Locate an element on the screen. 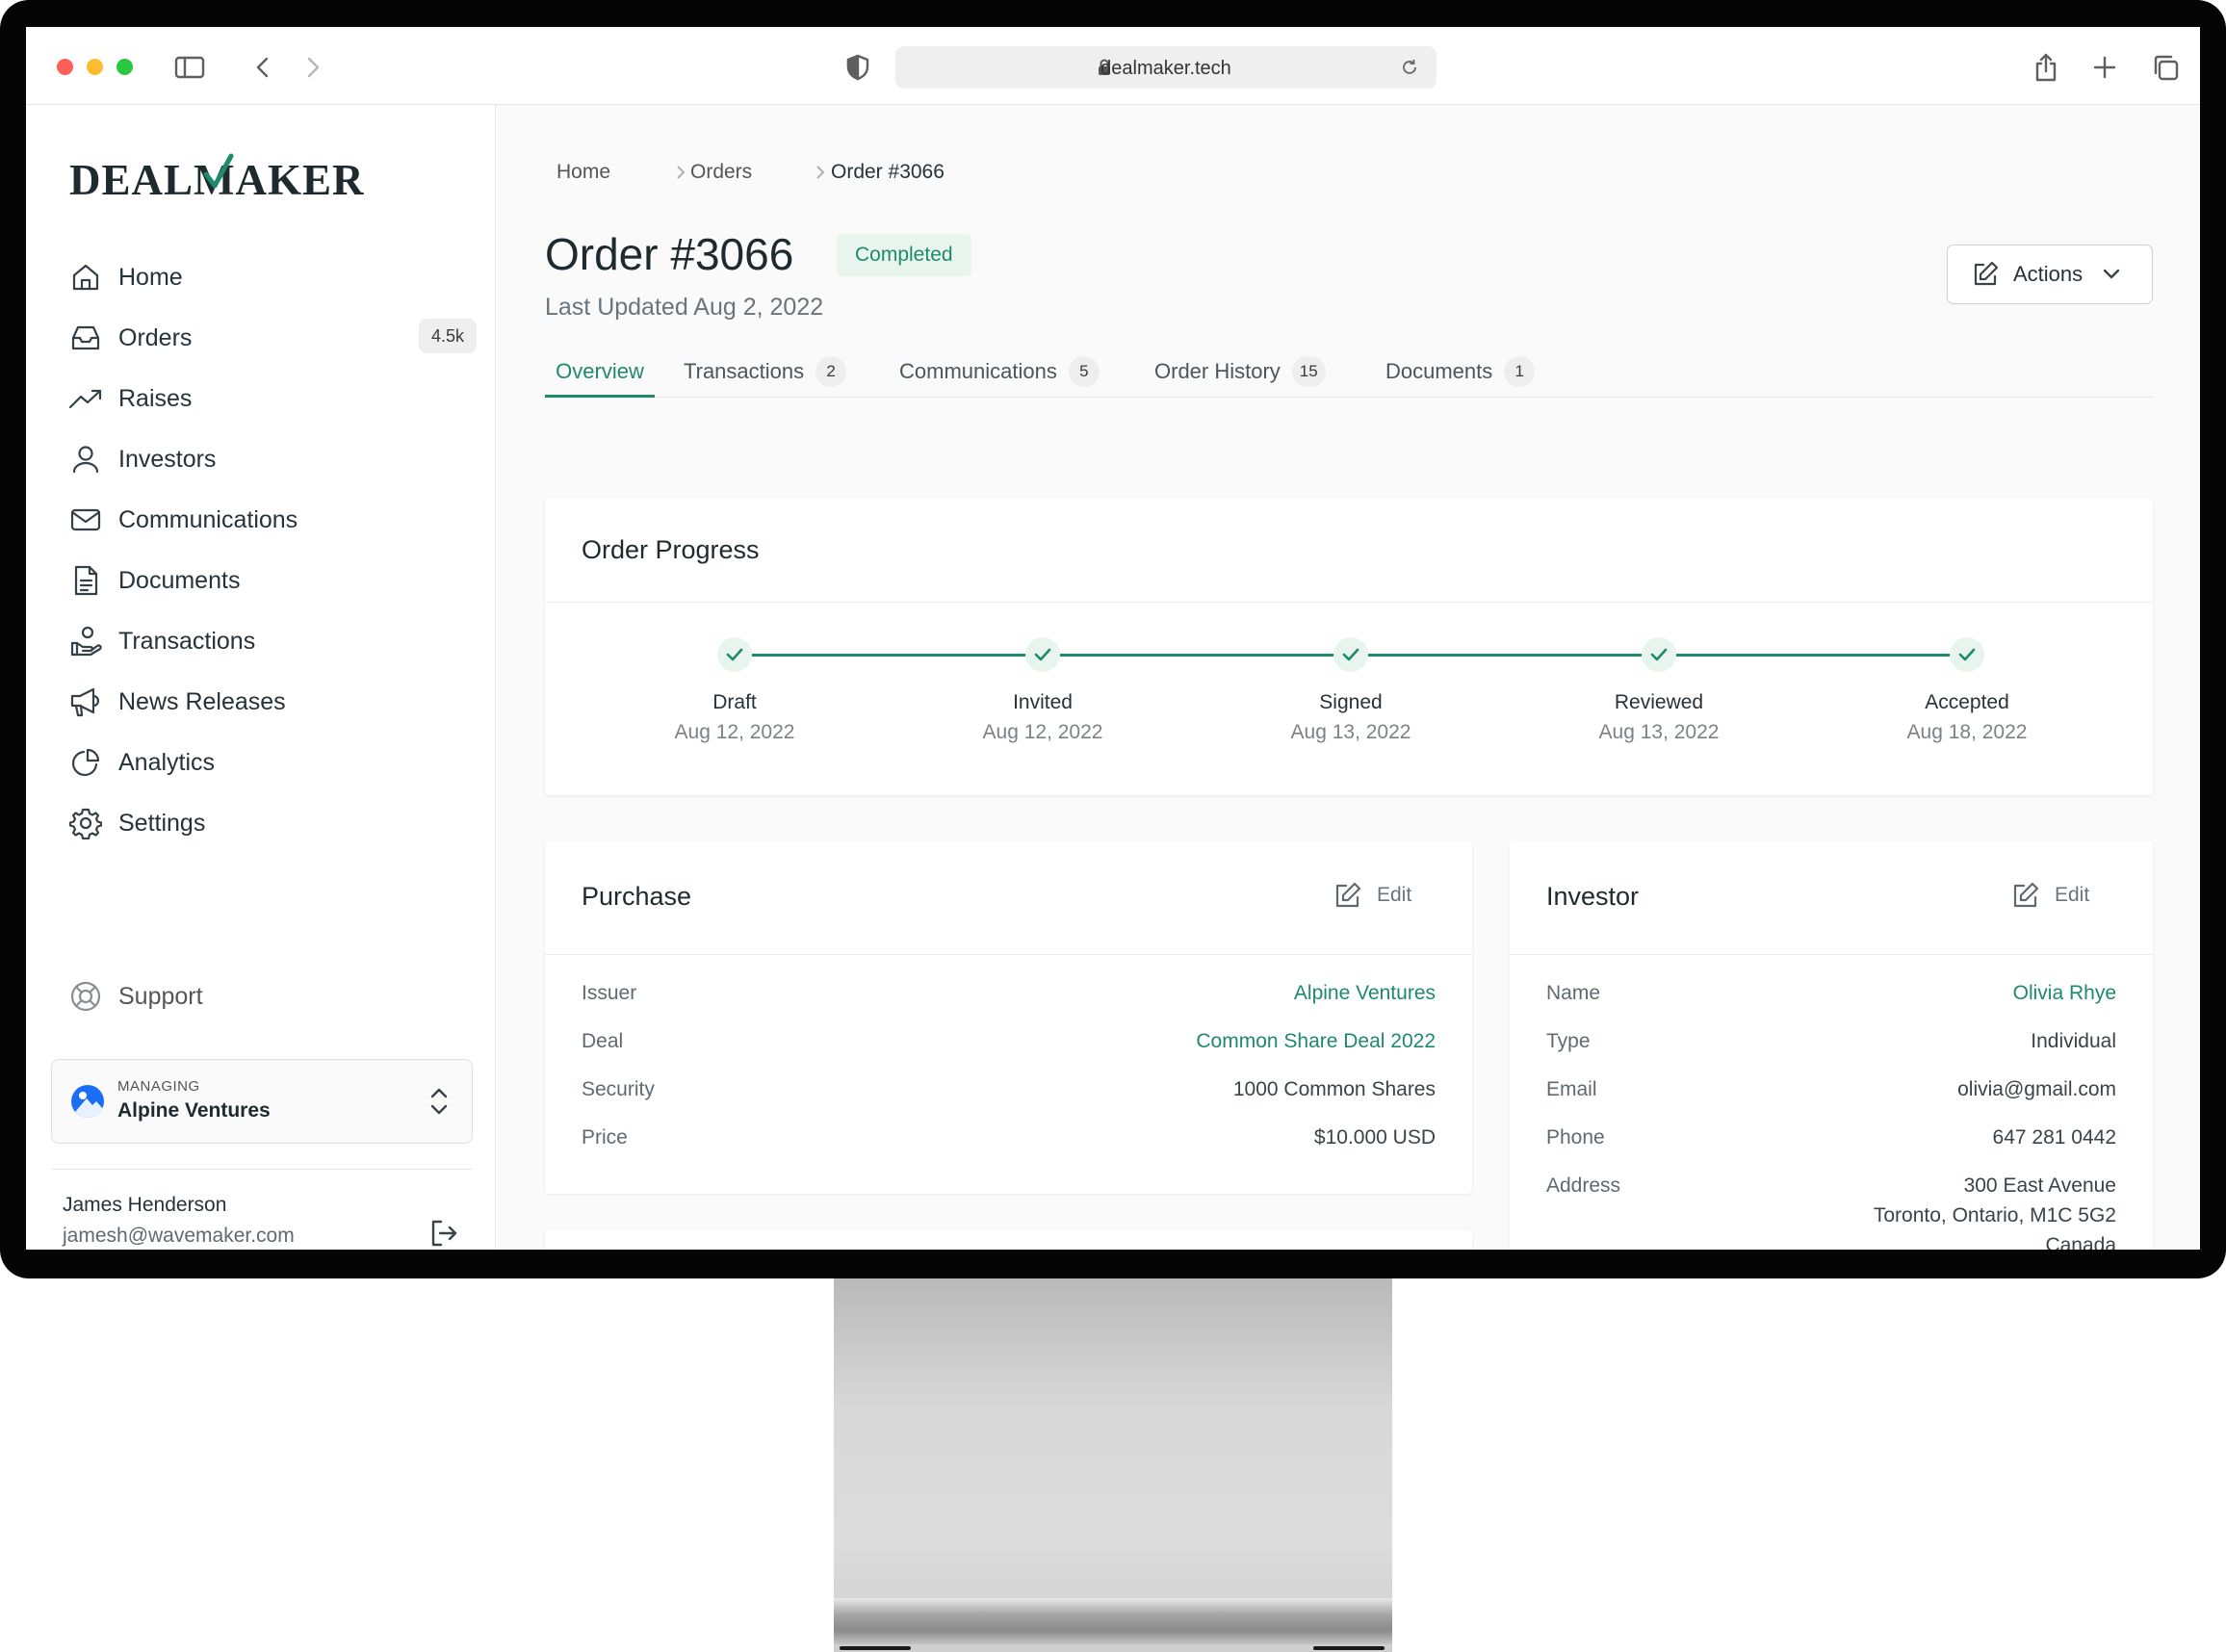 The image size is (2226, 1652). managing-company-switcher: MANAGING Alpine Ventures is located at coordinates (262, 1101).